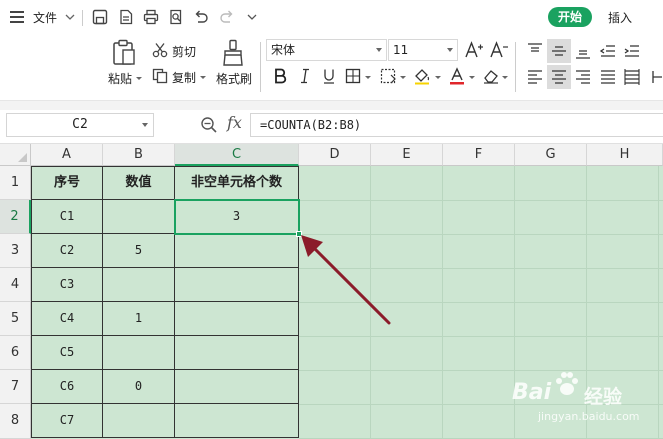 The width and height of the screenshot is (663, 439). What do you see at coordinates (201, 17) in the screenshot?
I see `undo-icon` at bounding box center [201, 17].